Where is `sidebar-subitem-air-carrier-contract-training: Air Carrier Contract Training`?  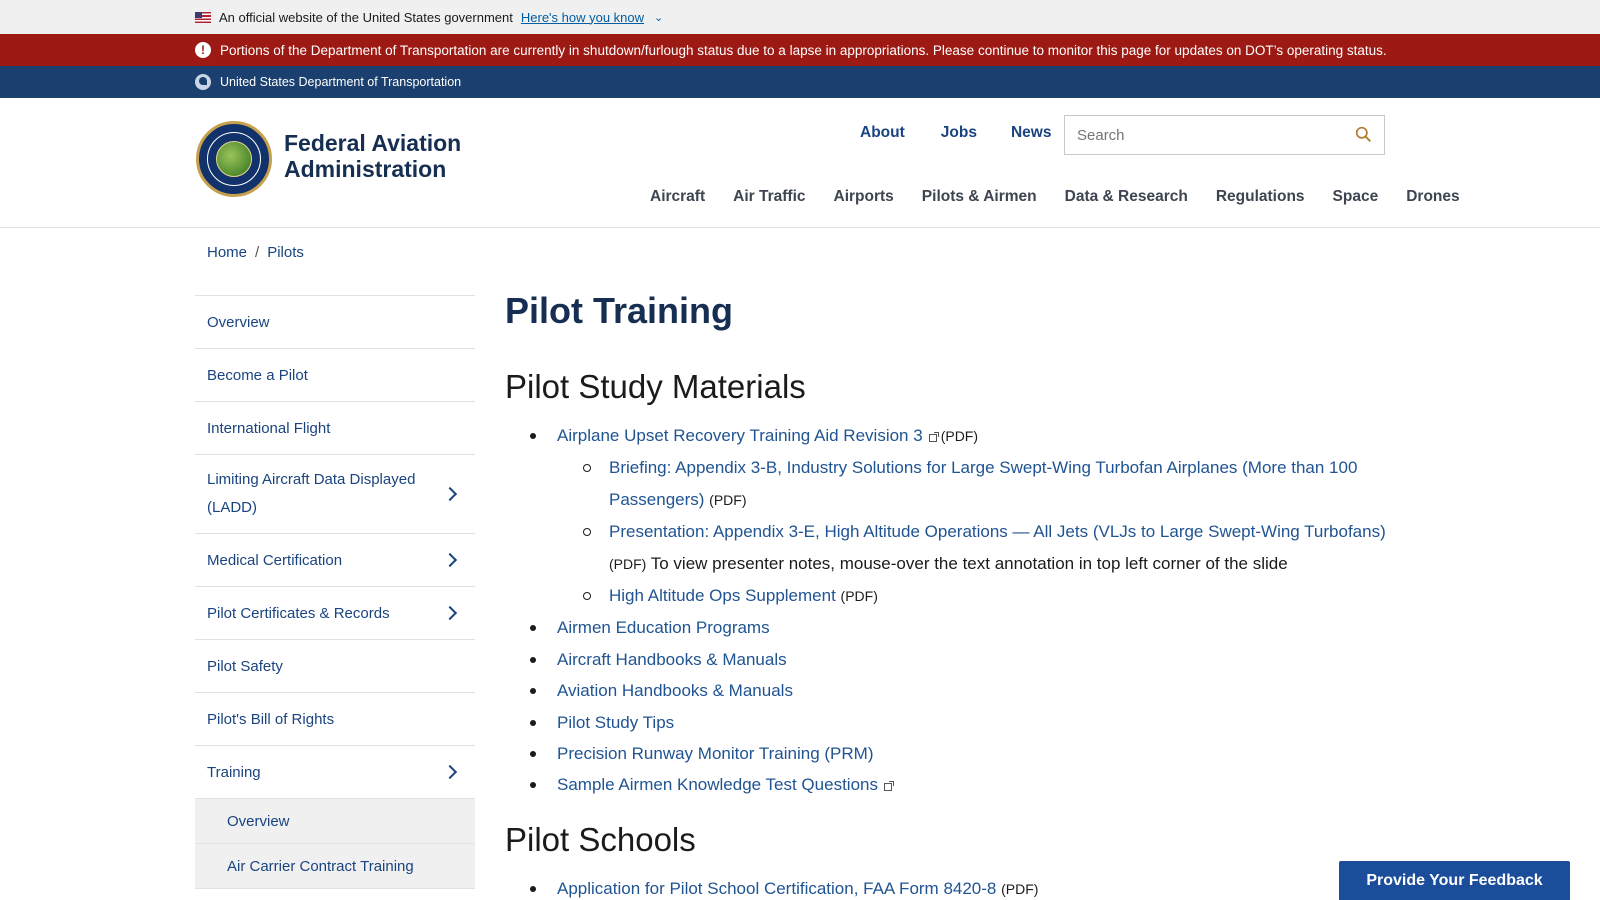
sidebar-subitem-air-carrier-contract-training: Air Carrier Contract Training is located at coordinates (335, 866).